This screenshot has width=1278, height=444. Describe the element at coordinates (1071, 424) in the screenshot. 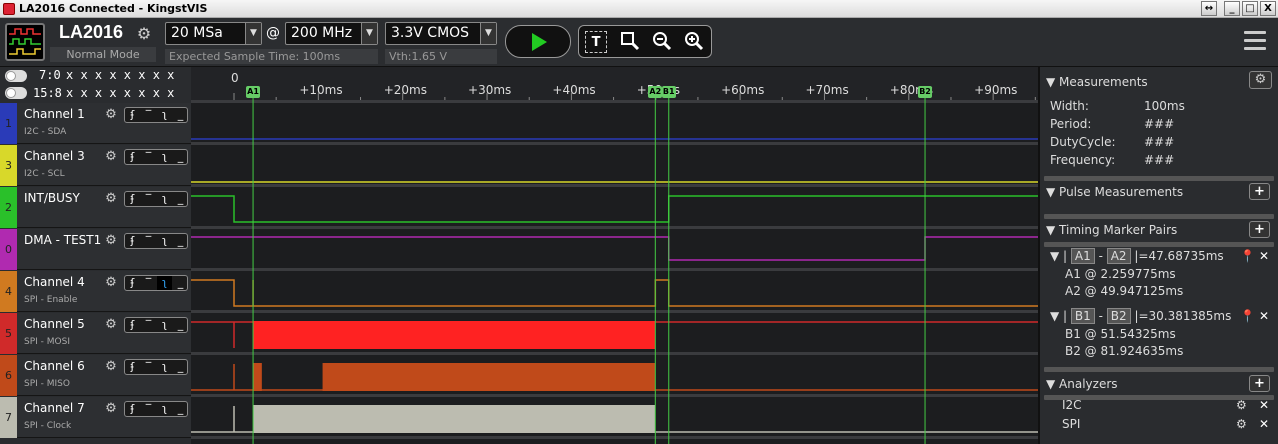

I see `analyzer-item: SPI` at that location.